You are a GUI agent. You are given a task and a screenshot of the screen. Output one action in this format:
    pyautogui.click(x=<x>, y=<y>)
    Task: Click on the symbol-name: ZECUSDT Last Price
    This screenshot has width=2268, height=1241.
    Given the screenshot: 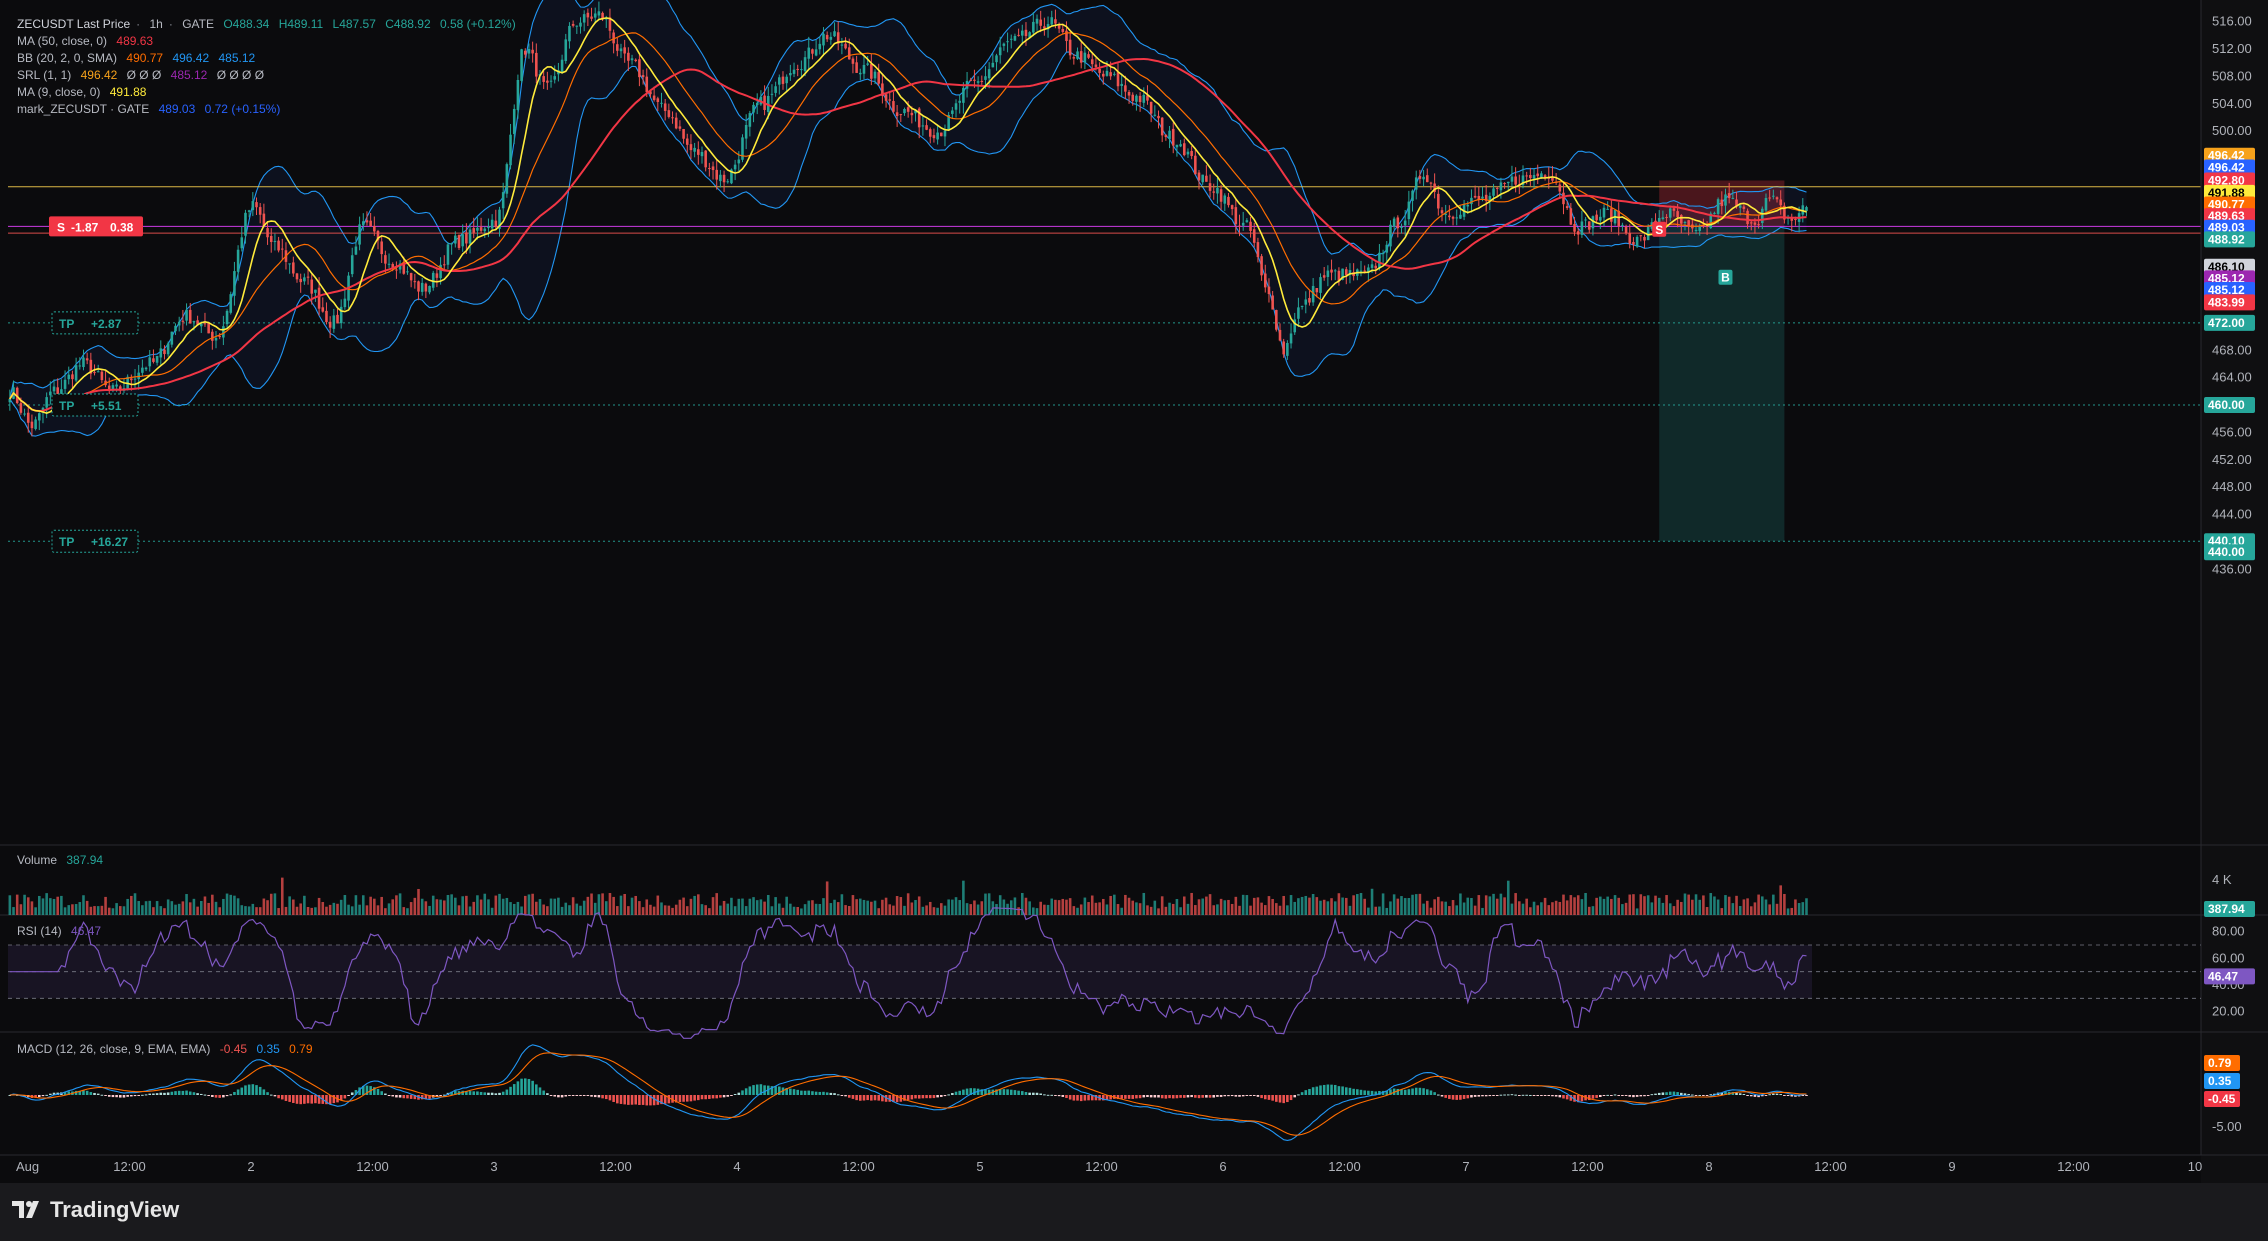 What is the action you would take?
    pyautogui.click(x=73, y=24)
    